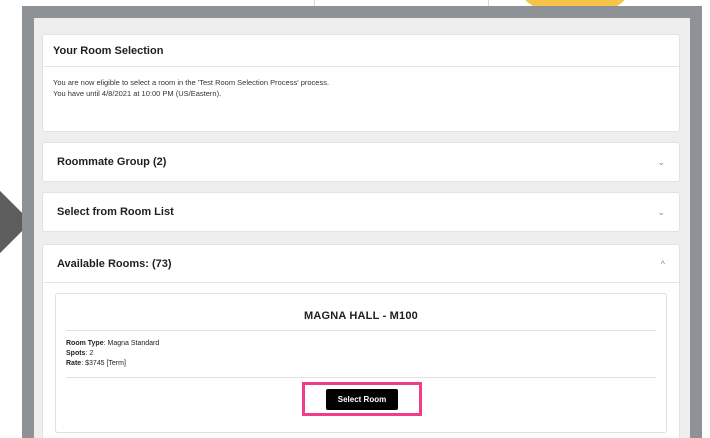  What do you see at coordinates (131, 343) in the screenshot?
I see `room-type-value: : Magna Standard` at bounding box center [131, 343].